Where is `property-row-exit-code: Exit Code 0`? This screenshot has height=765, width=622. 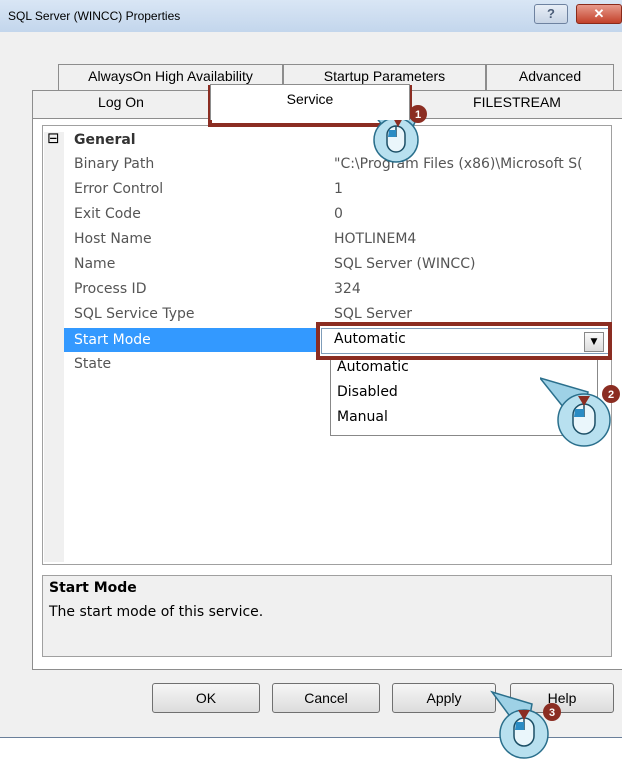 property-row-exit-code: Exit Code 0 is located at coordinates (337, 214).